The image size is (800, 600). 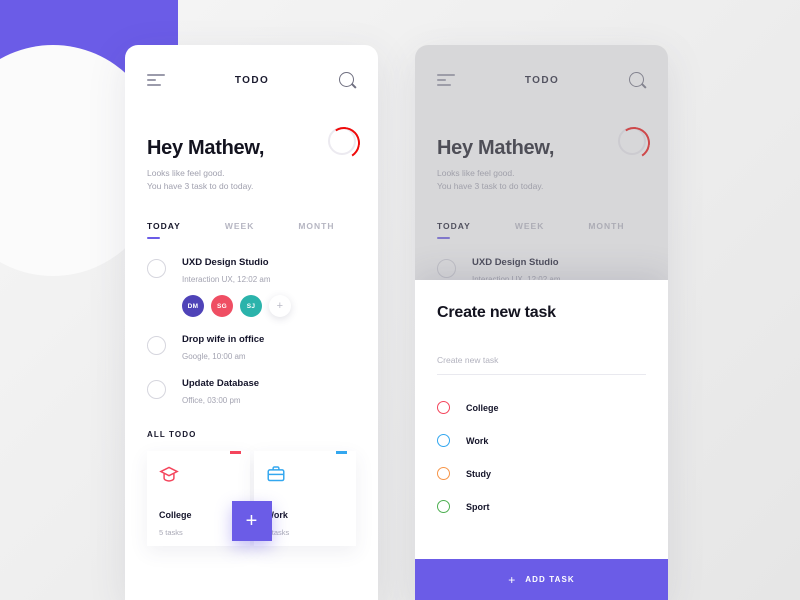 What do you see at coordinates (164, 230) in the screenshot?
I see `tab-today: TODAY` at bounding box center [164, 230].